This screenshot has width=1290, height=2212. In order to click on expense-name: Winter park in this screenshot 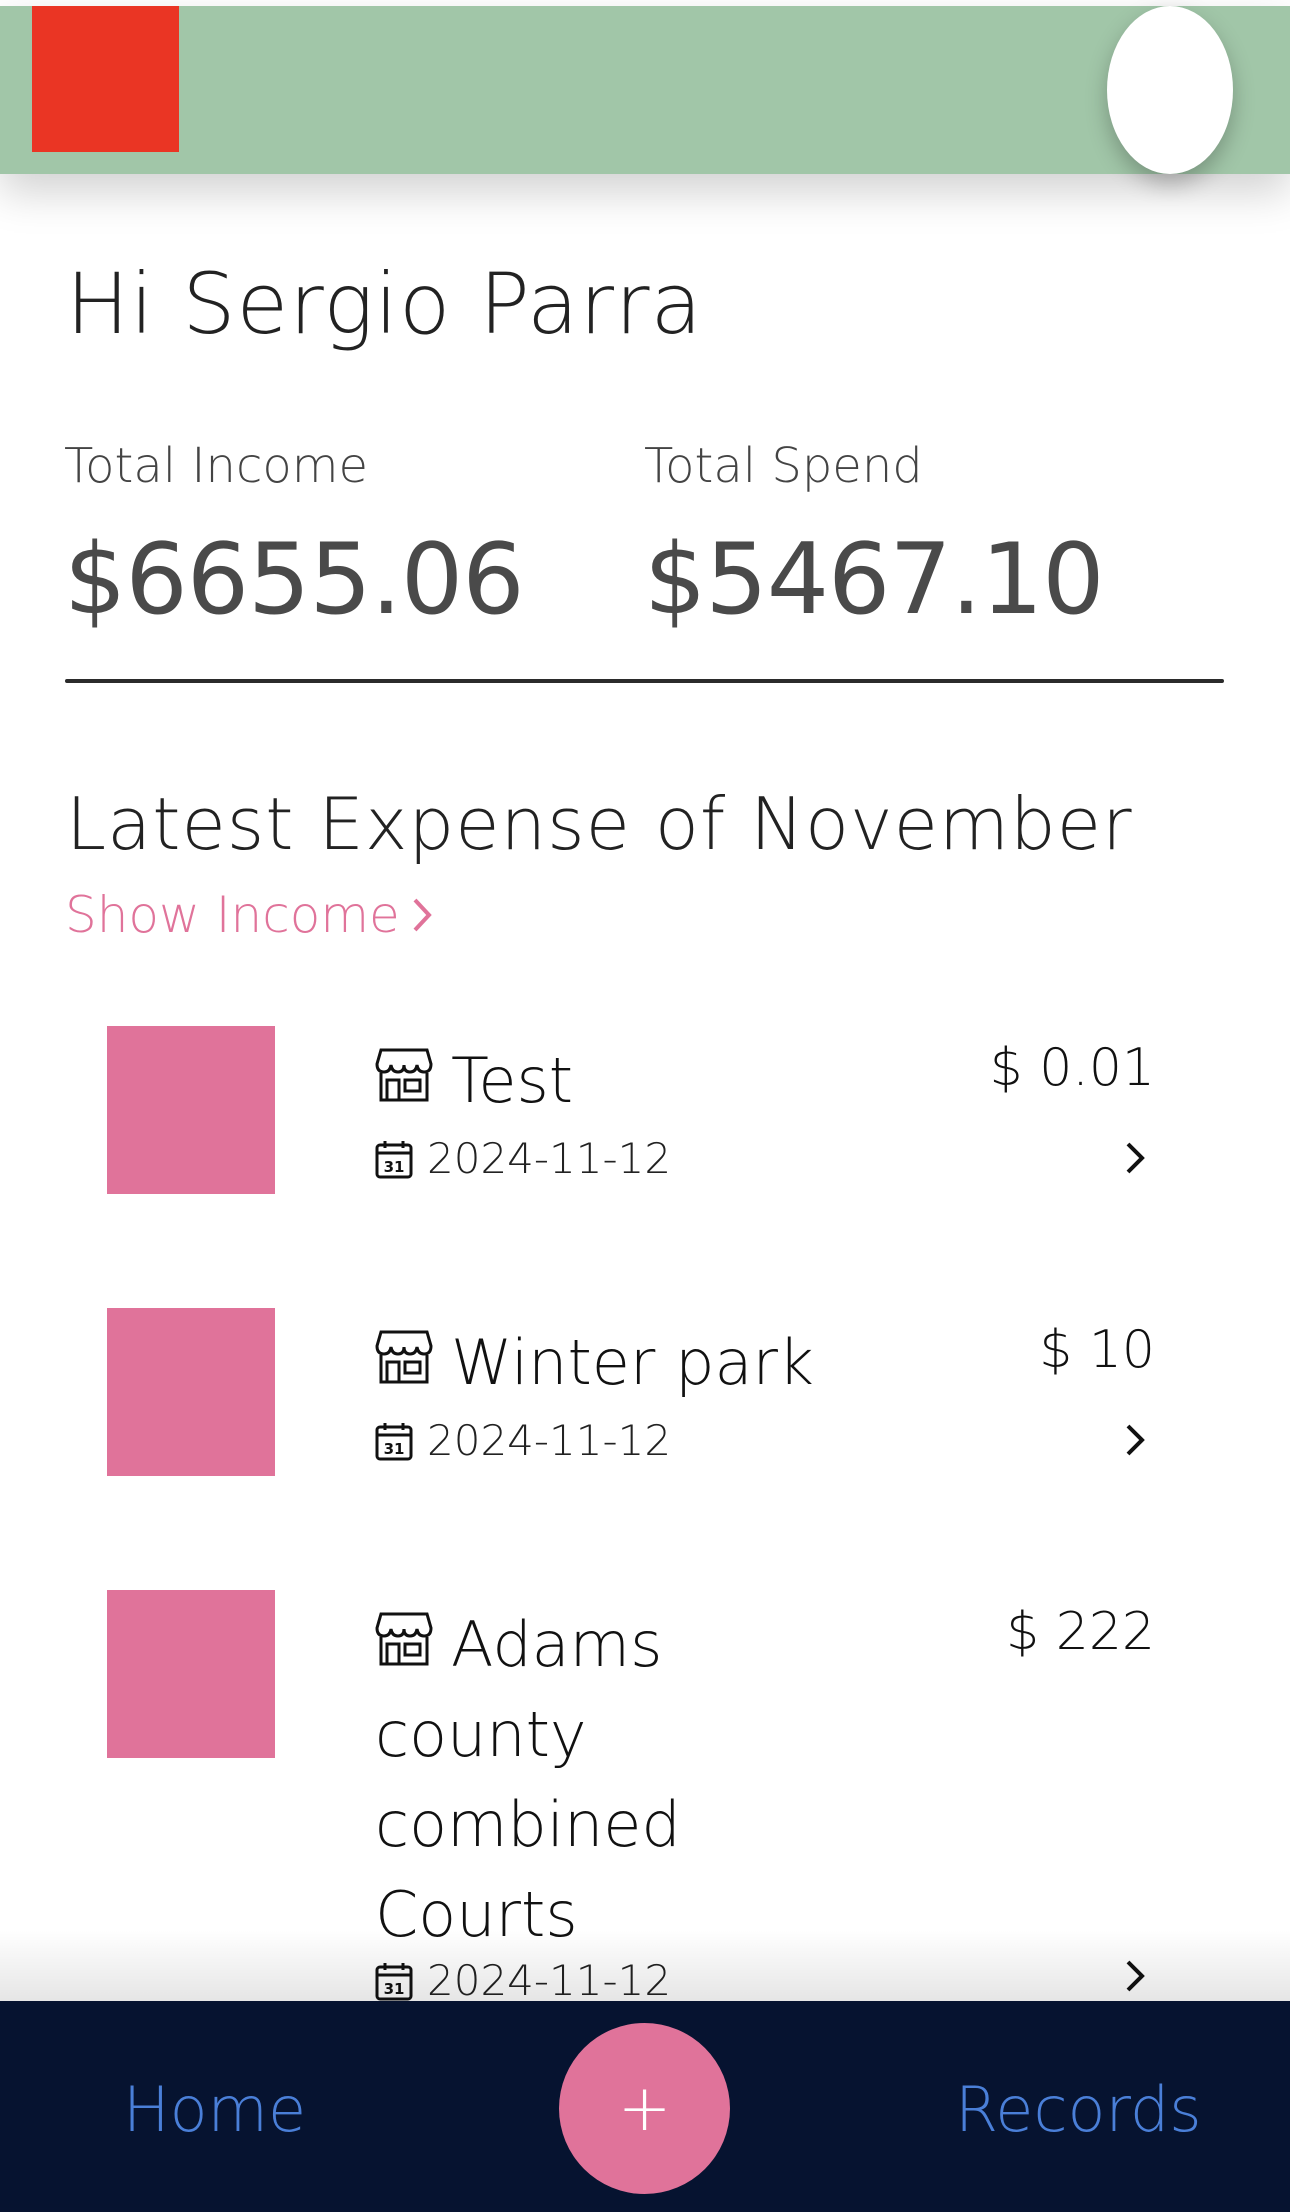, I will do `click(632, 1362)`.